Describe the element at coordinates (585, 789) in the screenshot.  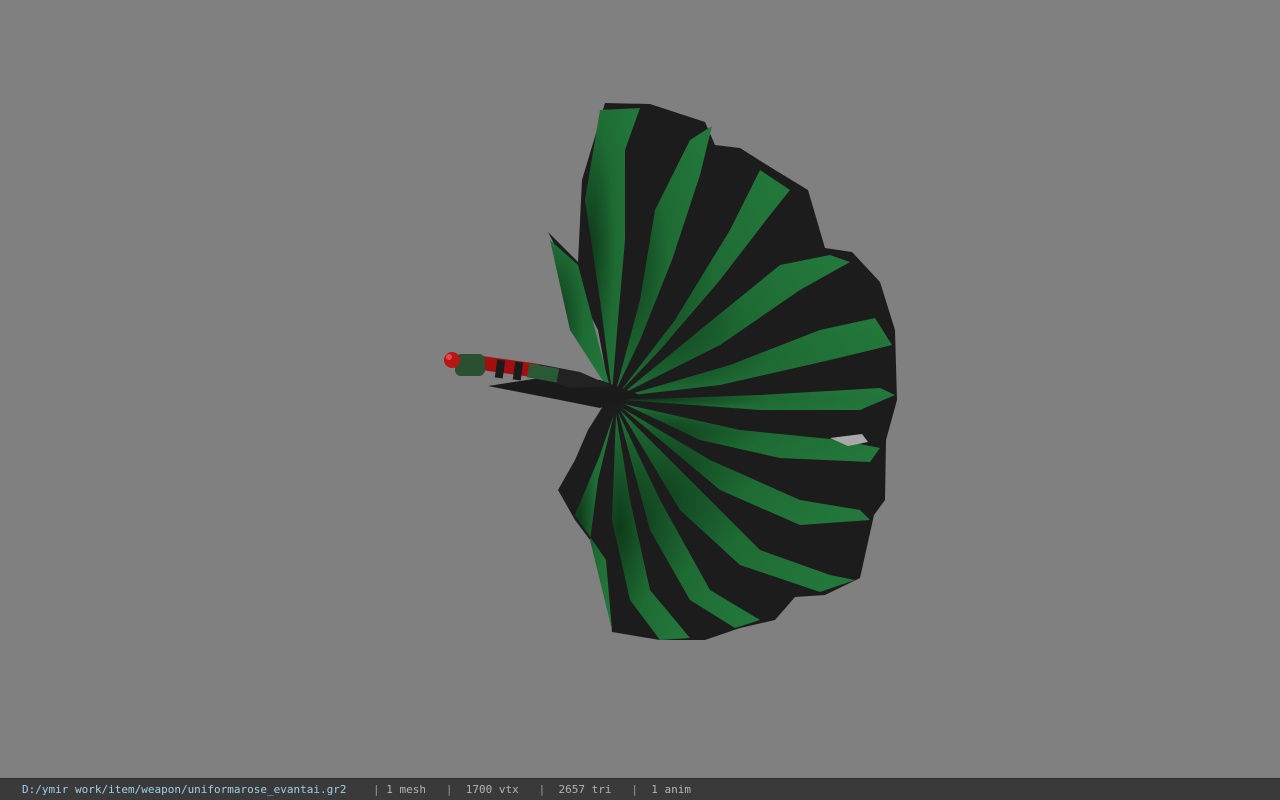
I see `triangle-count: 2657 tri` at that location.